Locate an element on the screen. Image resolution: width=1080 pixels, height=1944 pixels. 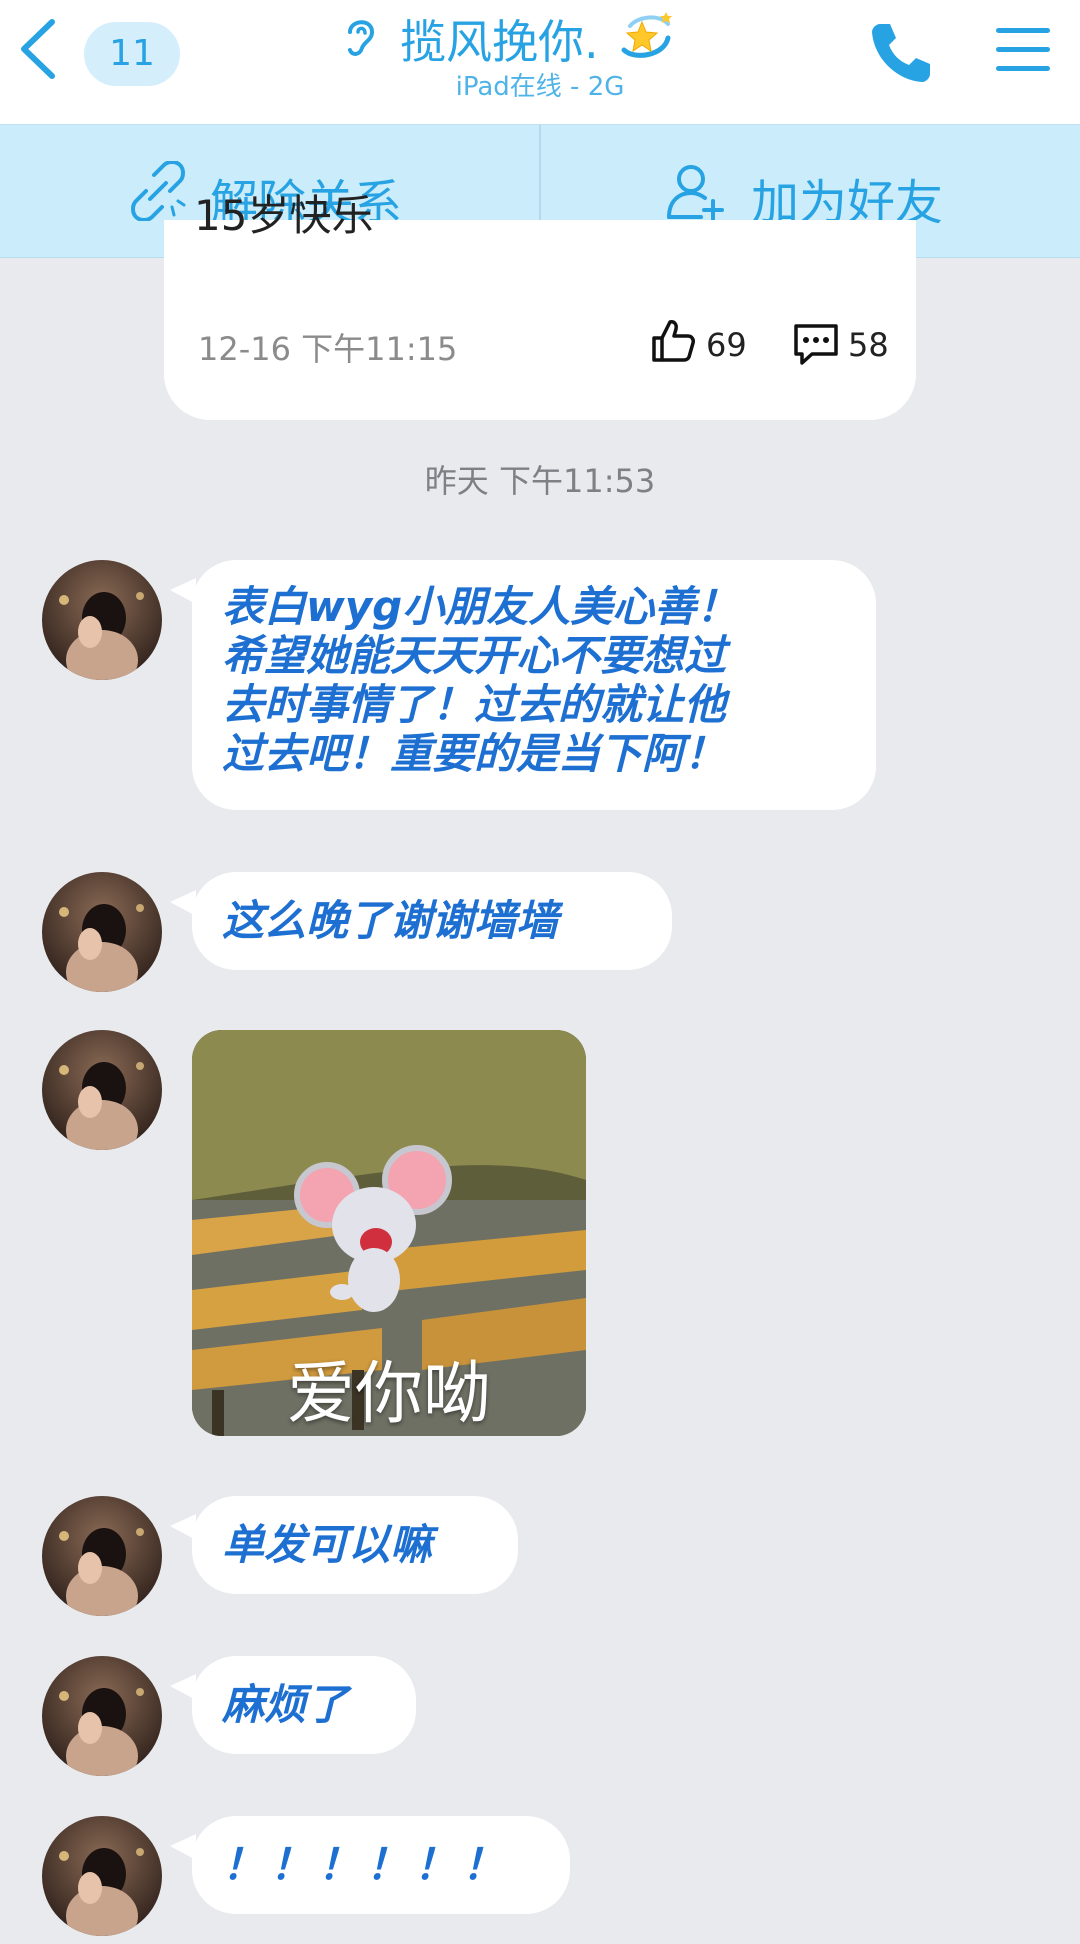
chevron-left-icon is located at coordinates (38, 49).